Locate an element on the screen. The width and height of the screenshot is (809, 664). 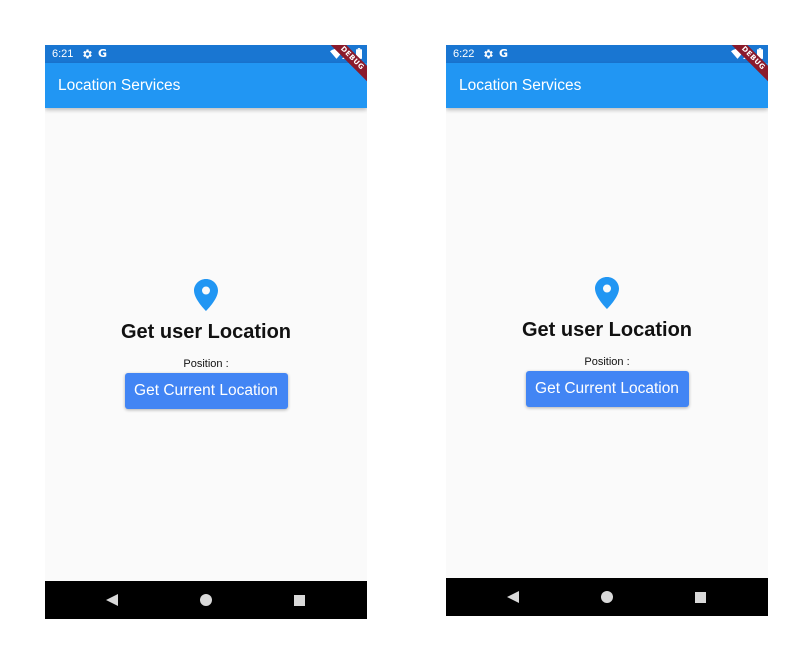
status-time: 6:21 is located at coordinates (63, 54).